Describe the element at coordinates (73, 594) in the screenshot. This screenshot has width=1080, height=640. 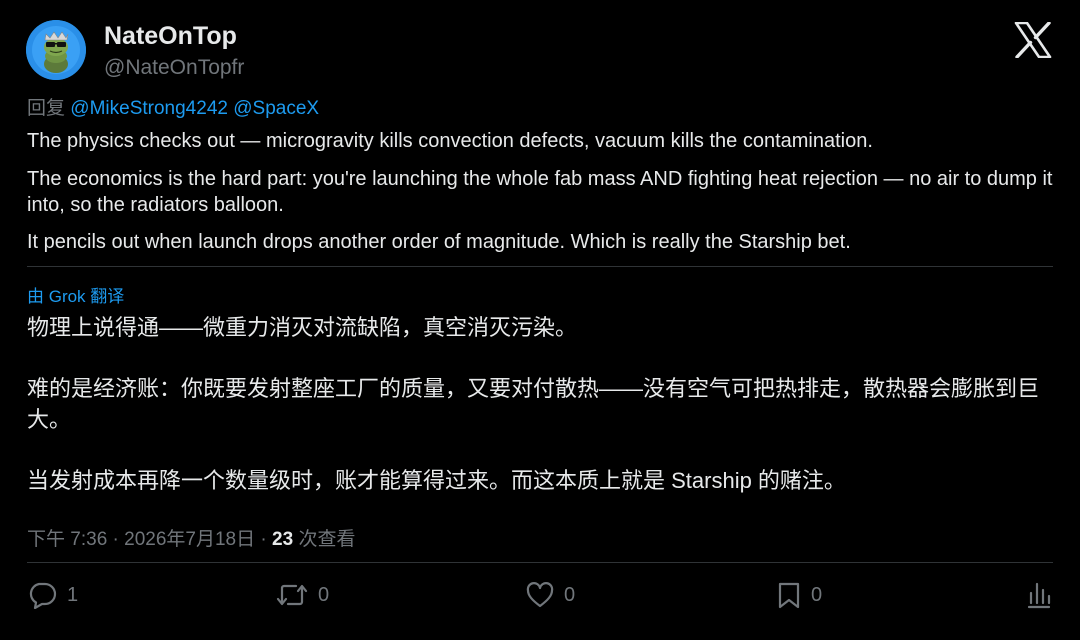
I see `reply-count: 1` at that location.